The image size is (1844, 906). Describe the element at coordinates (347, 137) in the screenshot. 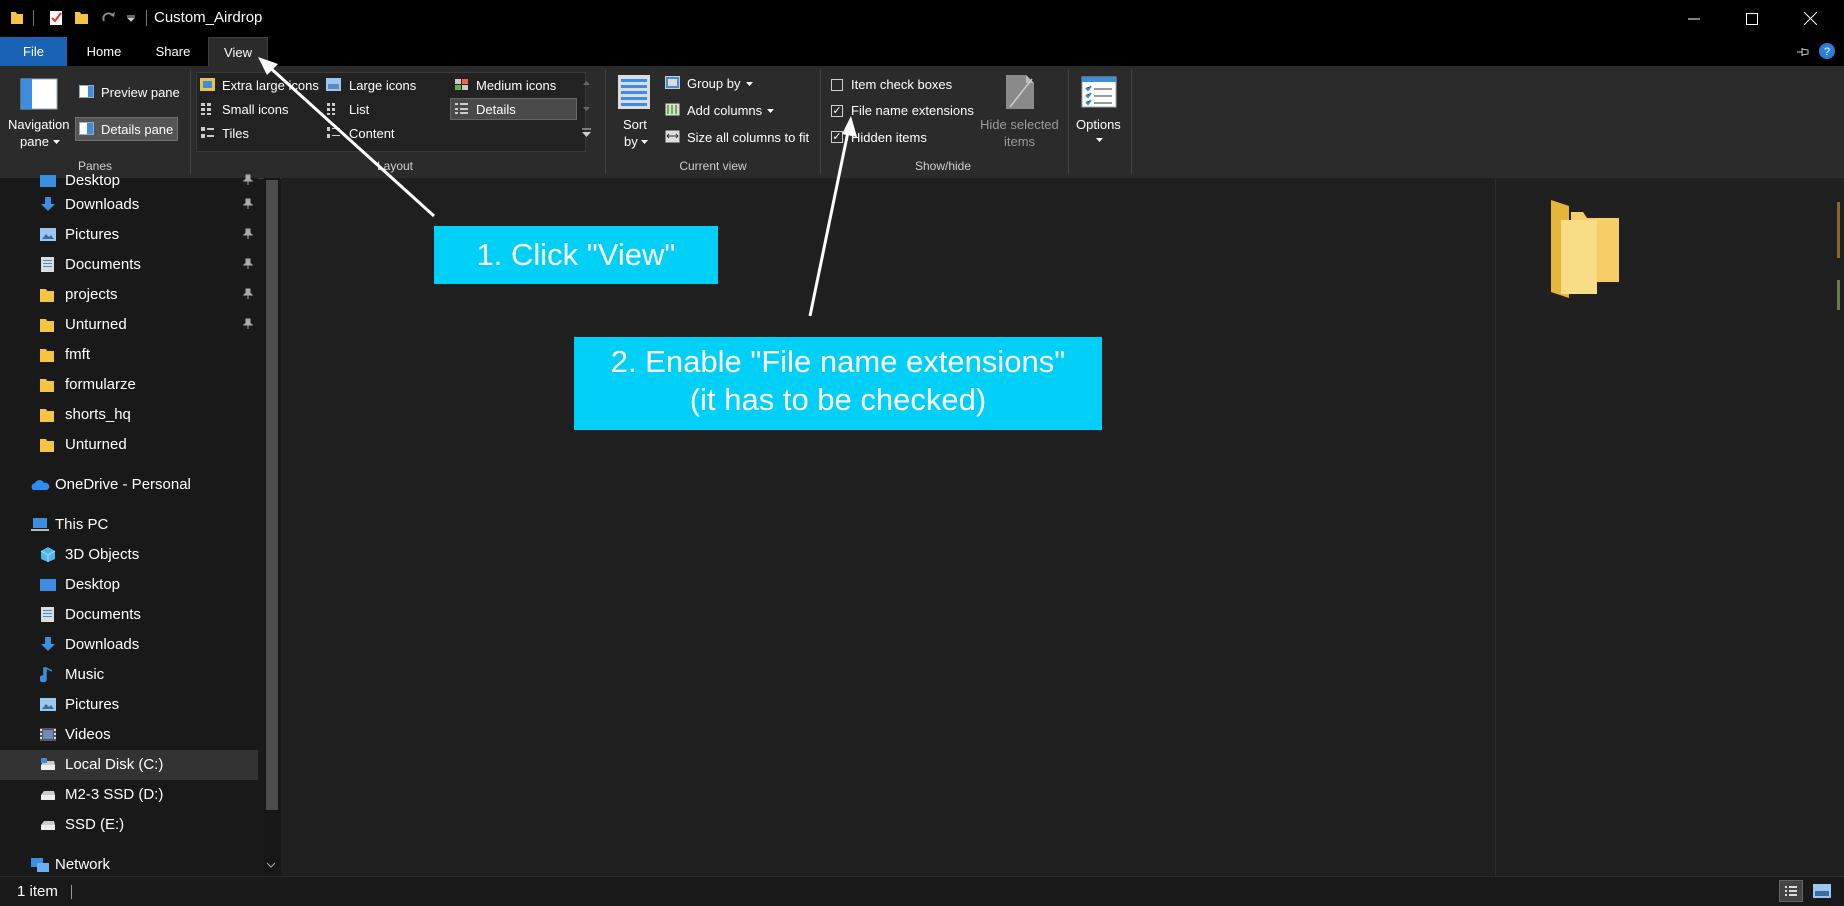

I see `arrow-to-view-tab` at that location.